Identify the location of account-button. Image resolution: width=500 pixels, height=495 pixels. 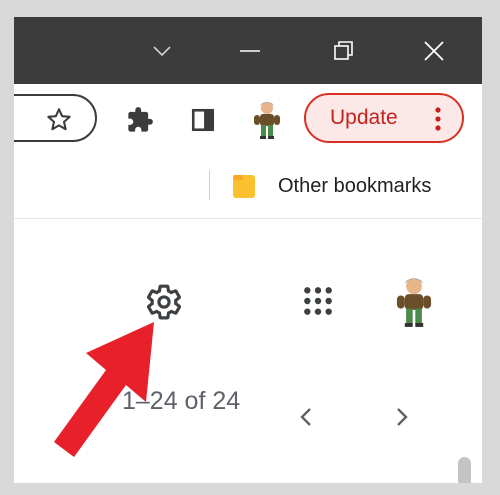
(414, 302).